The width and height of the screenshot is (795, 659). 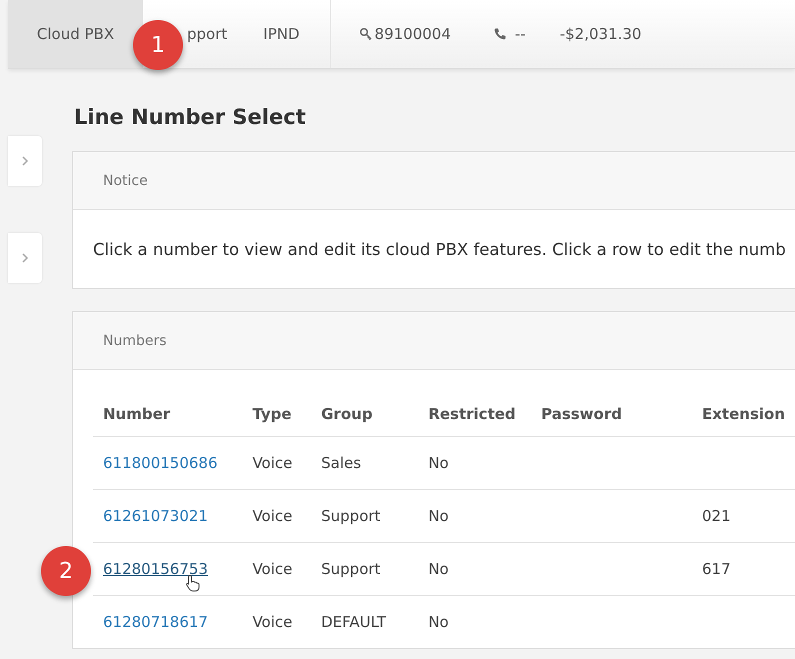 I want to click on page-title: Line Number Select, so click(x=190, y=117).